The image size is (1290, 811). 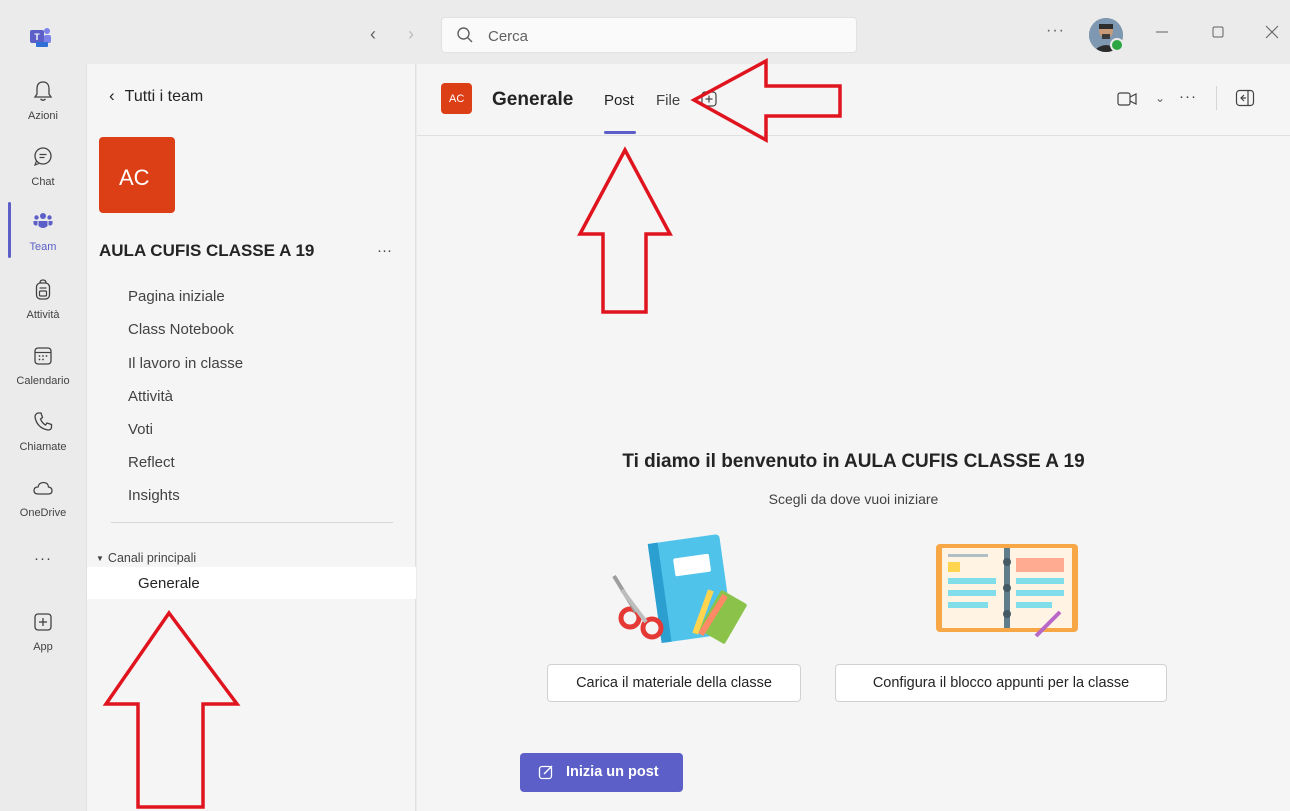 I want to click on divider, so click(x=252, y=522).